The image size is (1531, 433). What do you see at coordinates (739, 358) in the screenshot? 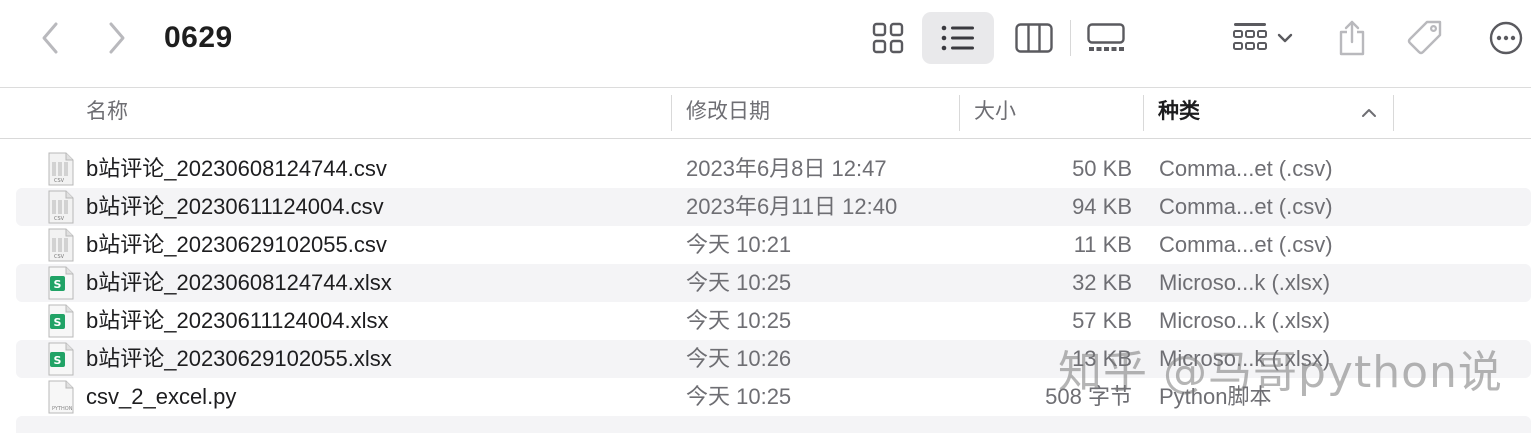
I see `file-date: 今天 10:26` at bounding box center [739, 358].